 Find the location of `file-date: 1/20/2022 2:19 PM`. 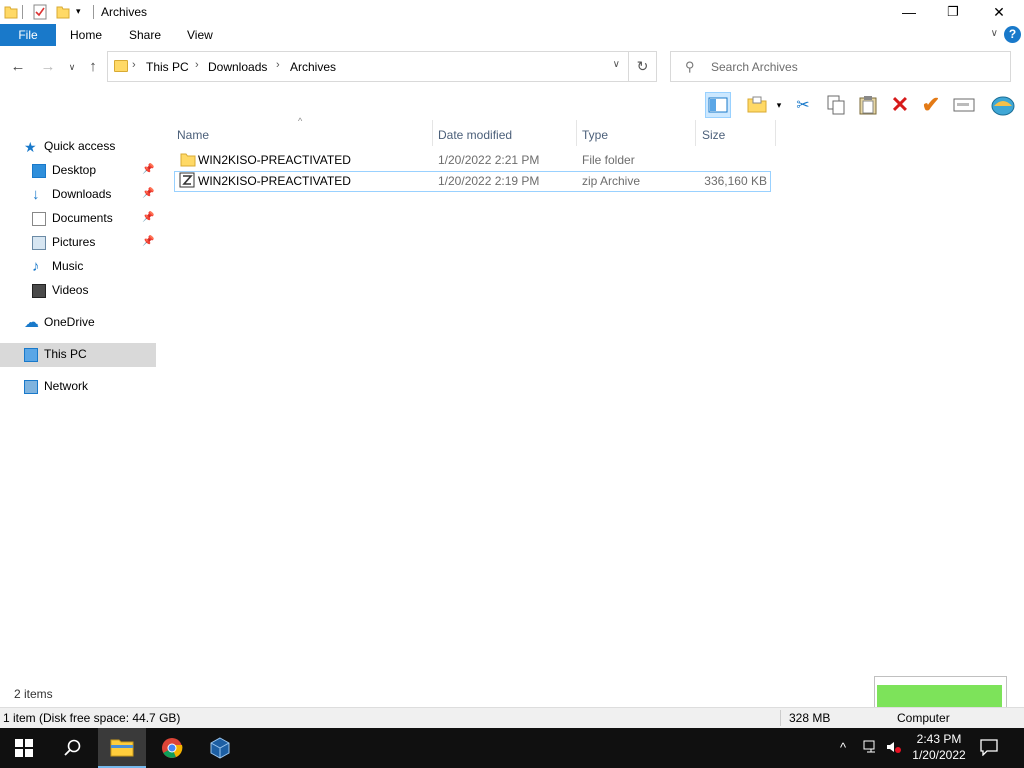

file-date: 1/20/2022 2:19 PM is located at coordinates (489, 181).